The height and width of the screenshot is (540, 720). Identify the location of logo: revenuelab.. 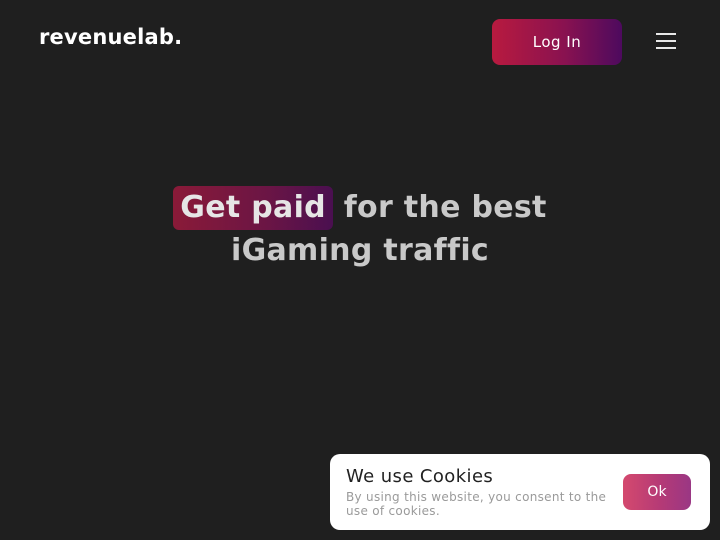
(110, 37).